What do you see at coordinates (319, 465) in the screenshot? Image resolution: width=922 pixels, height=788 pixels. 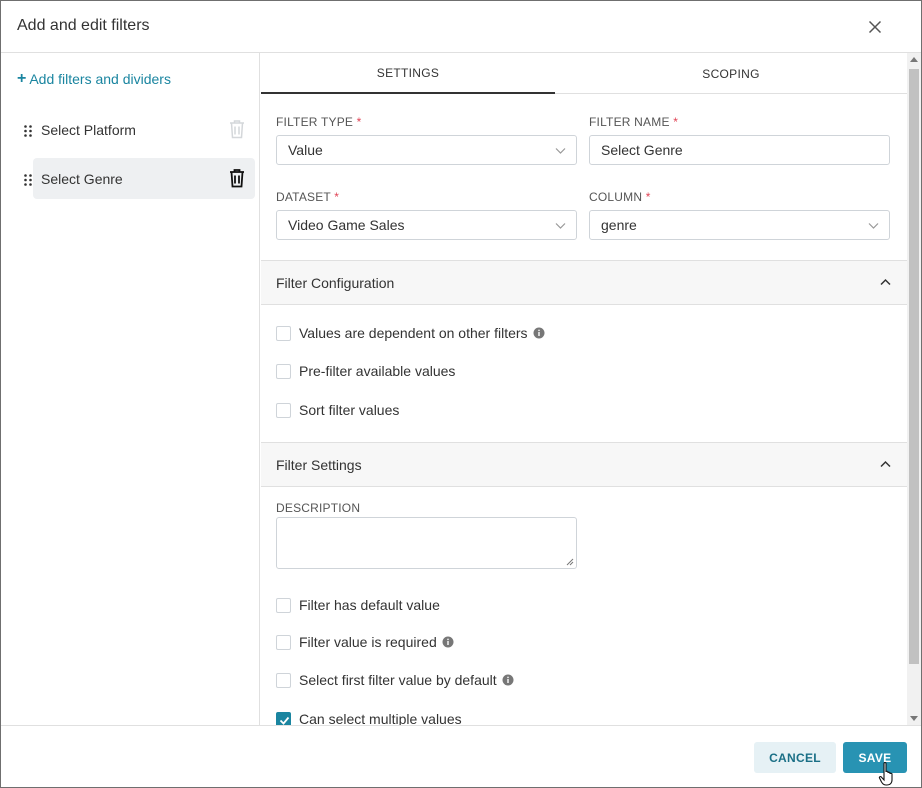 I see `section-title: Filter Settings` at bounding box center [319, 465].